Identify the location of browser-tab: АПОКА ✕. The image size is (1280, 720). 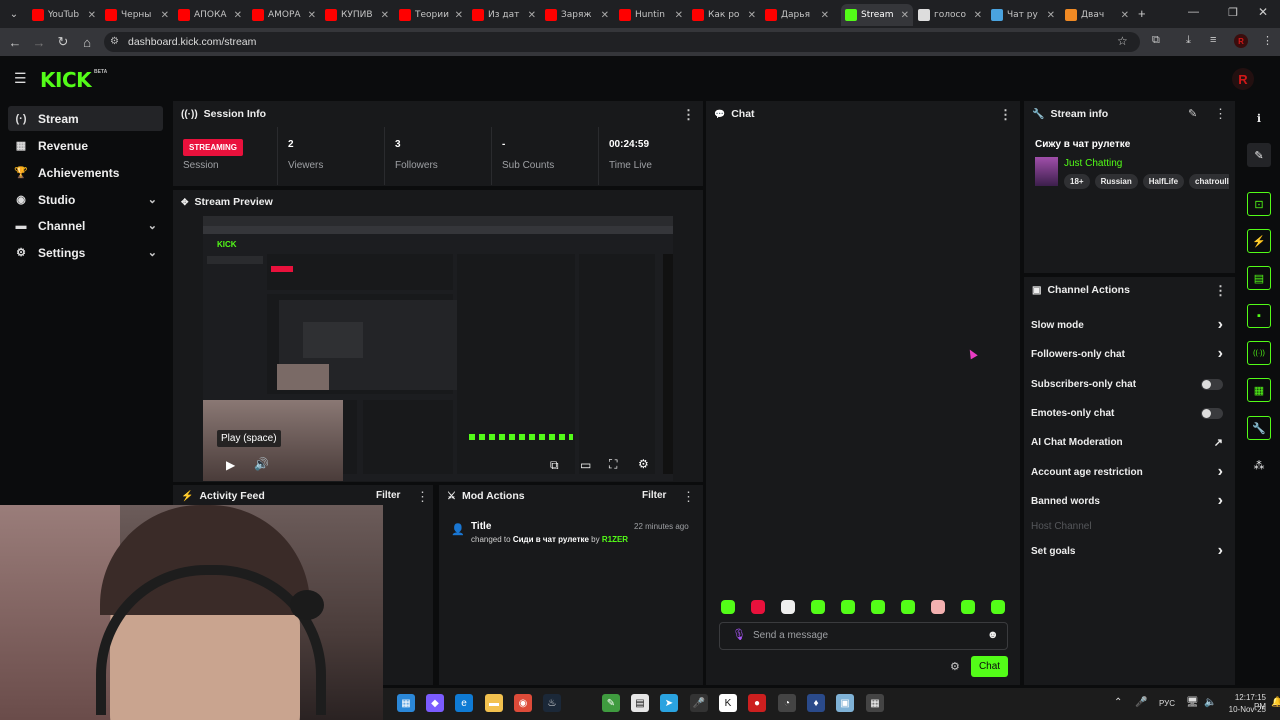
(210, 15).